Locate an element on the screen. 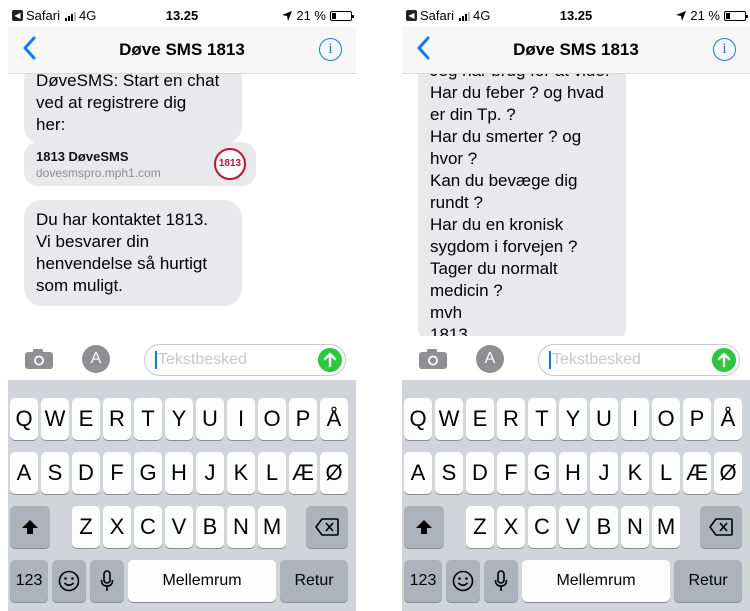 The image size is (750, 611). shift-icon is located at coordinates (424, 527).